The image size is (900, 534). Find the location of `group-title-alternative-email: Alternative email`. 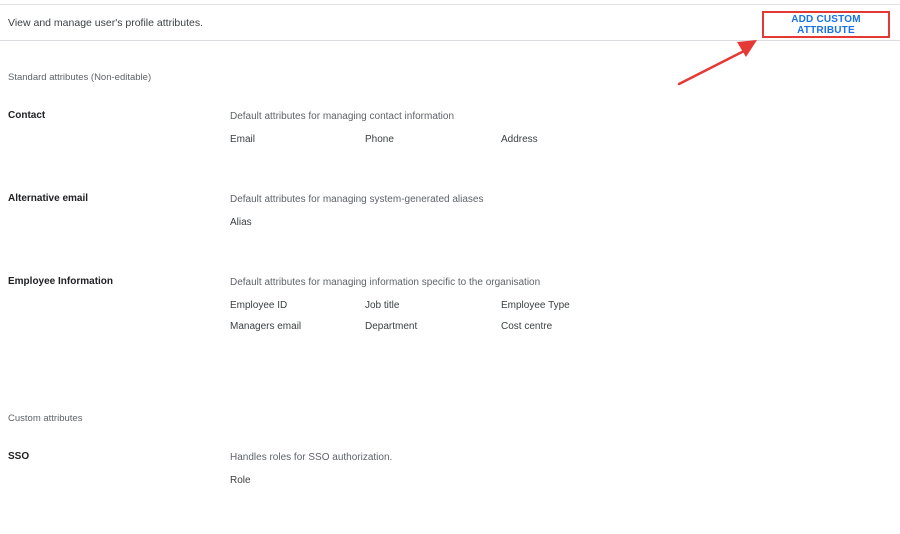

group-title-alternative-email: Alternative email is located at coordinates (48, 198).